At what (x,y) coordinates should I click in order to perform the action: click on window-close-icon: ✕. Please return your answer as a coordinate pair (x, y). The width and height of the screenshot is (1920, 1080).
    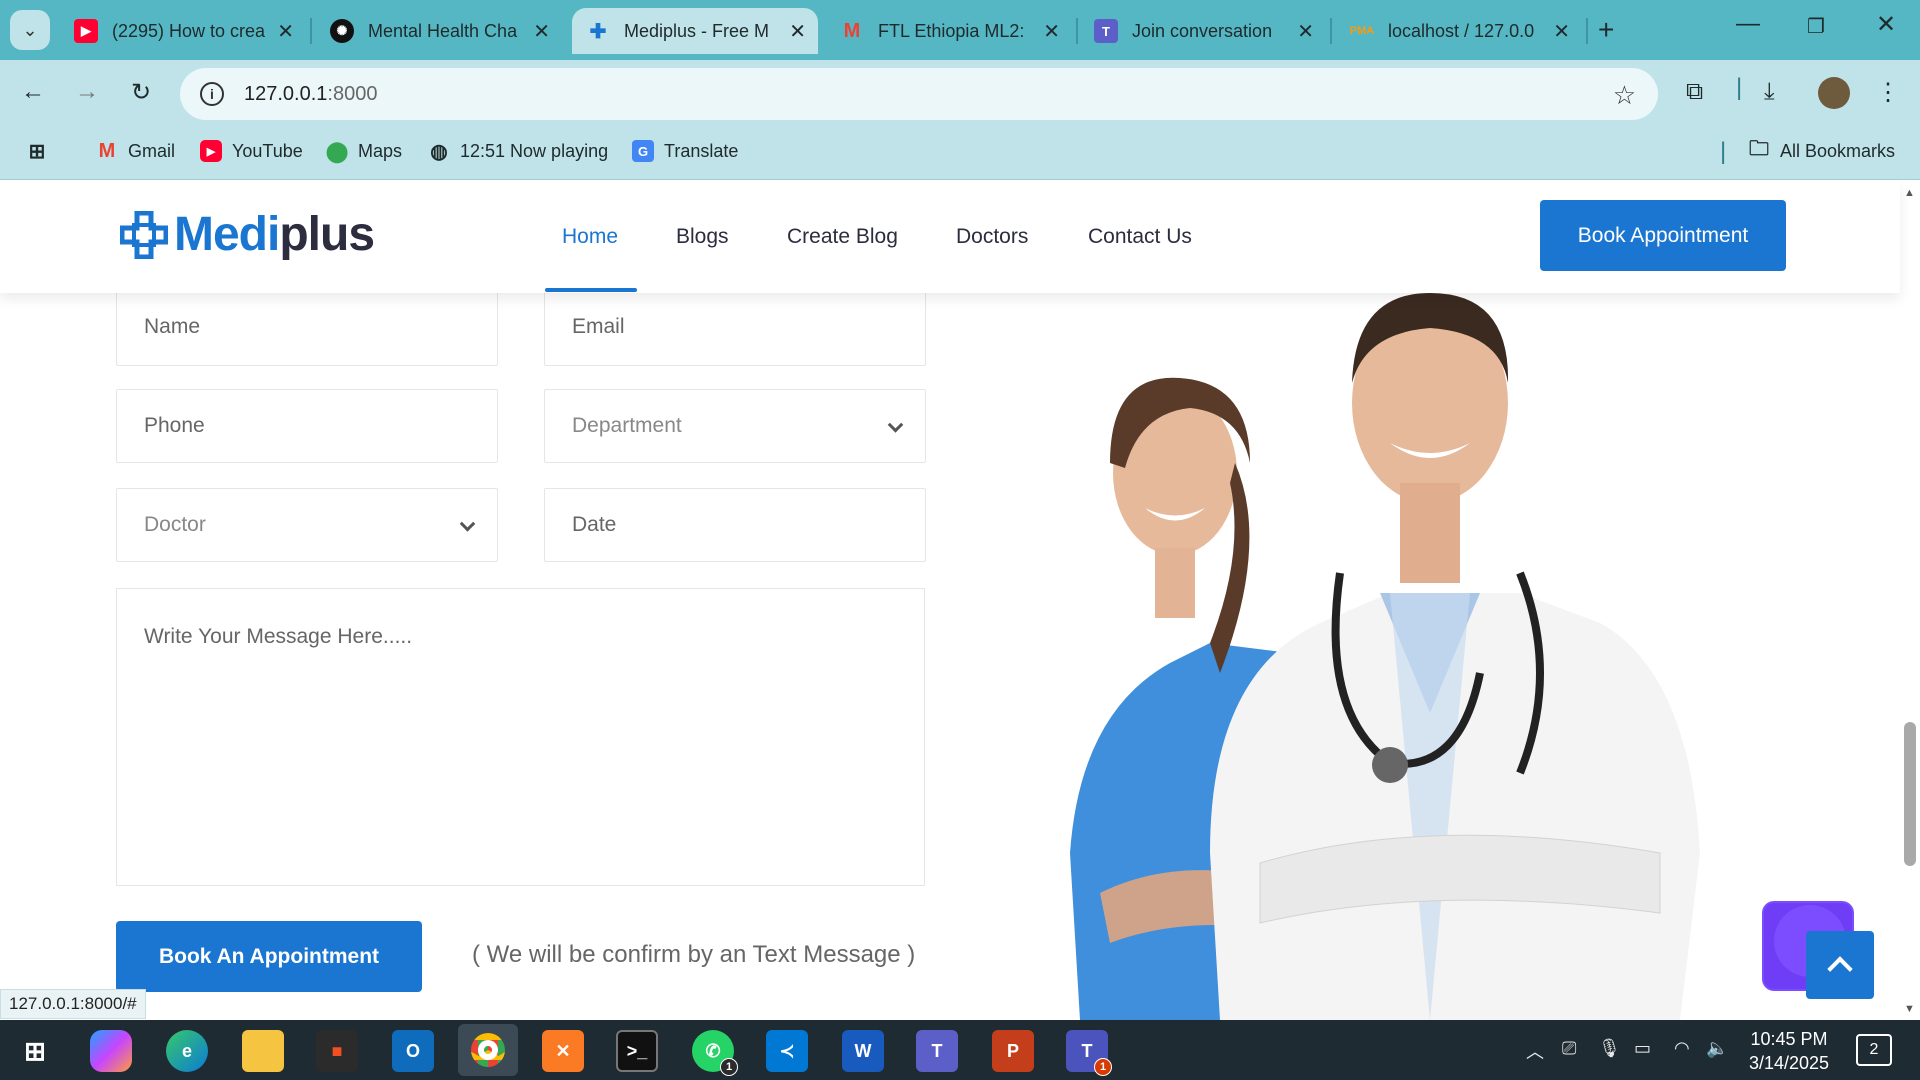
    Looking at the image, I should click on (1886, 24).